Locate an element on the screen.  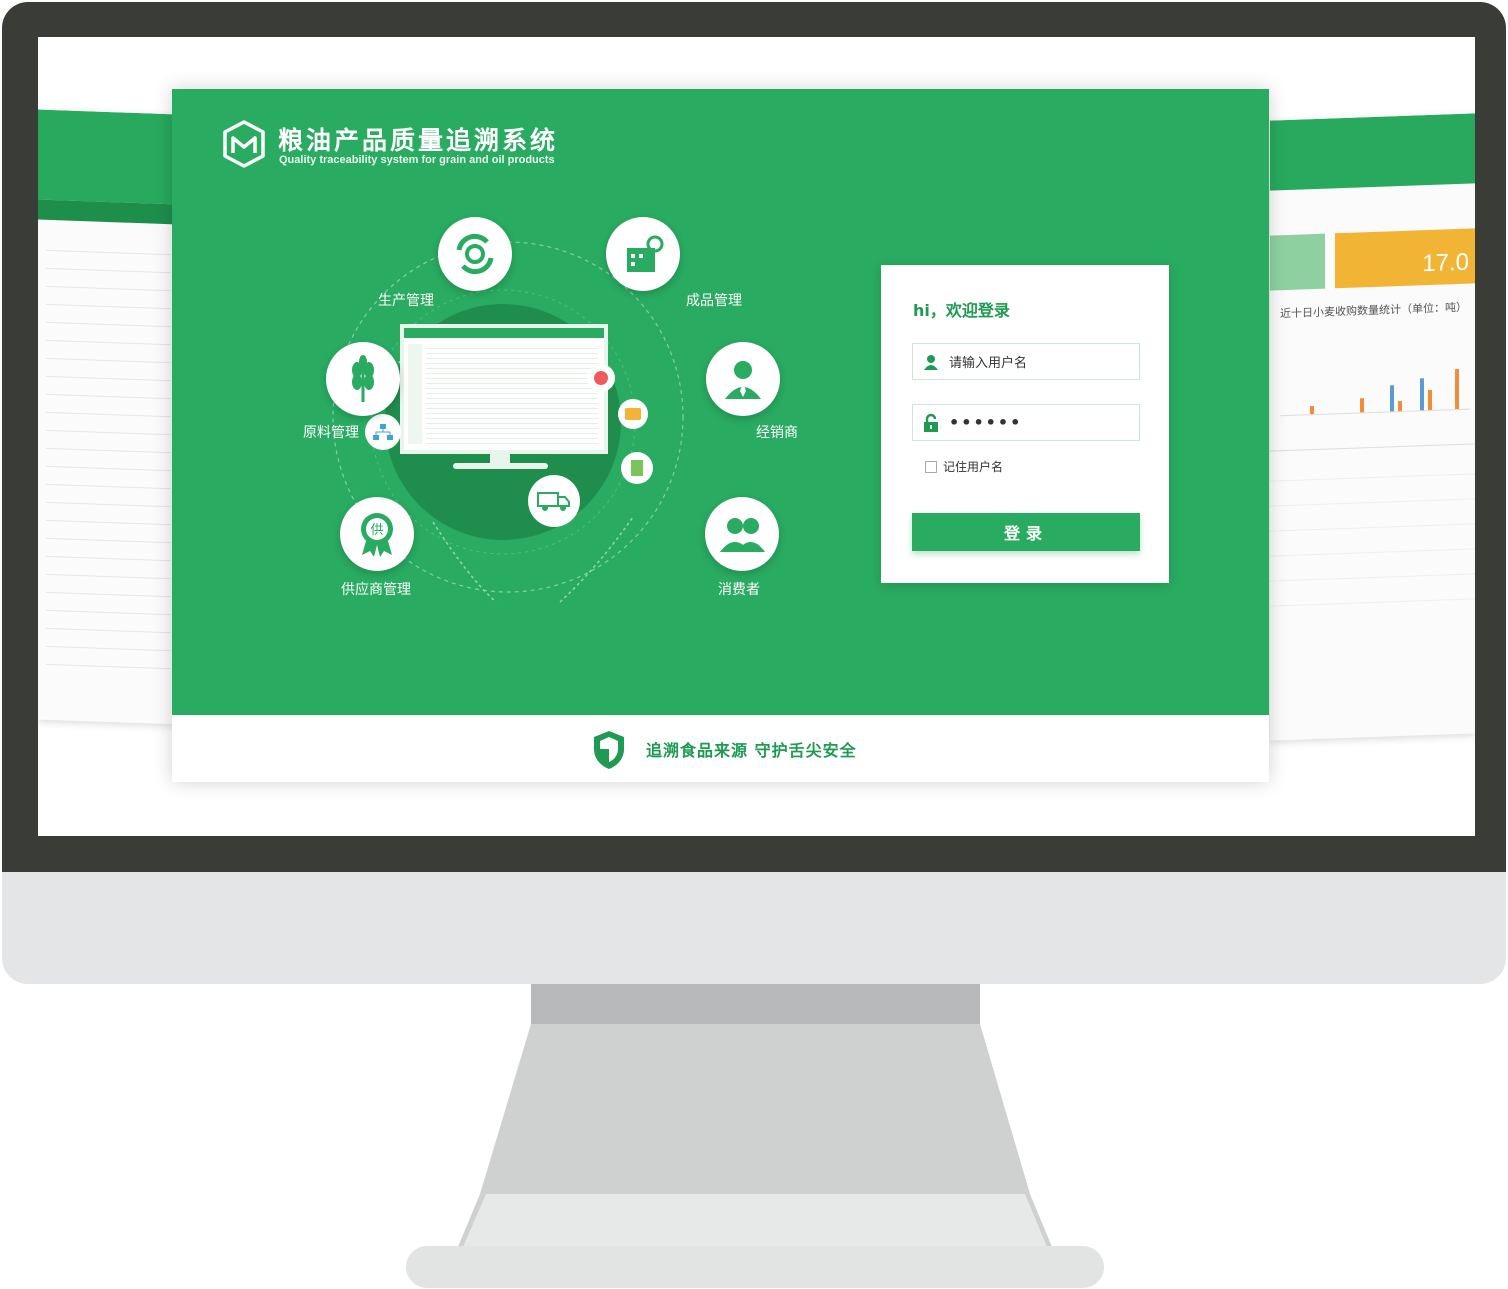
production-cycle-icon is located at coordinates (475, 254).